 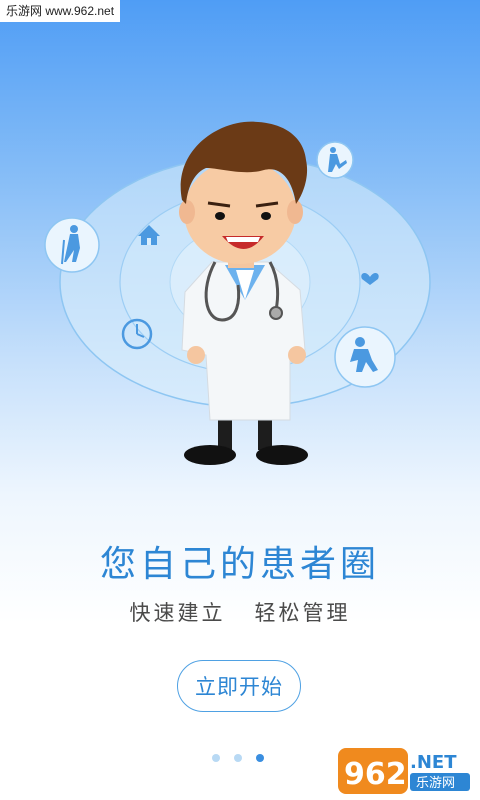 I want to click on page-dot-3-active, so click(x=260, y=758).